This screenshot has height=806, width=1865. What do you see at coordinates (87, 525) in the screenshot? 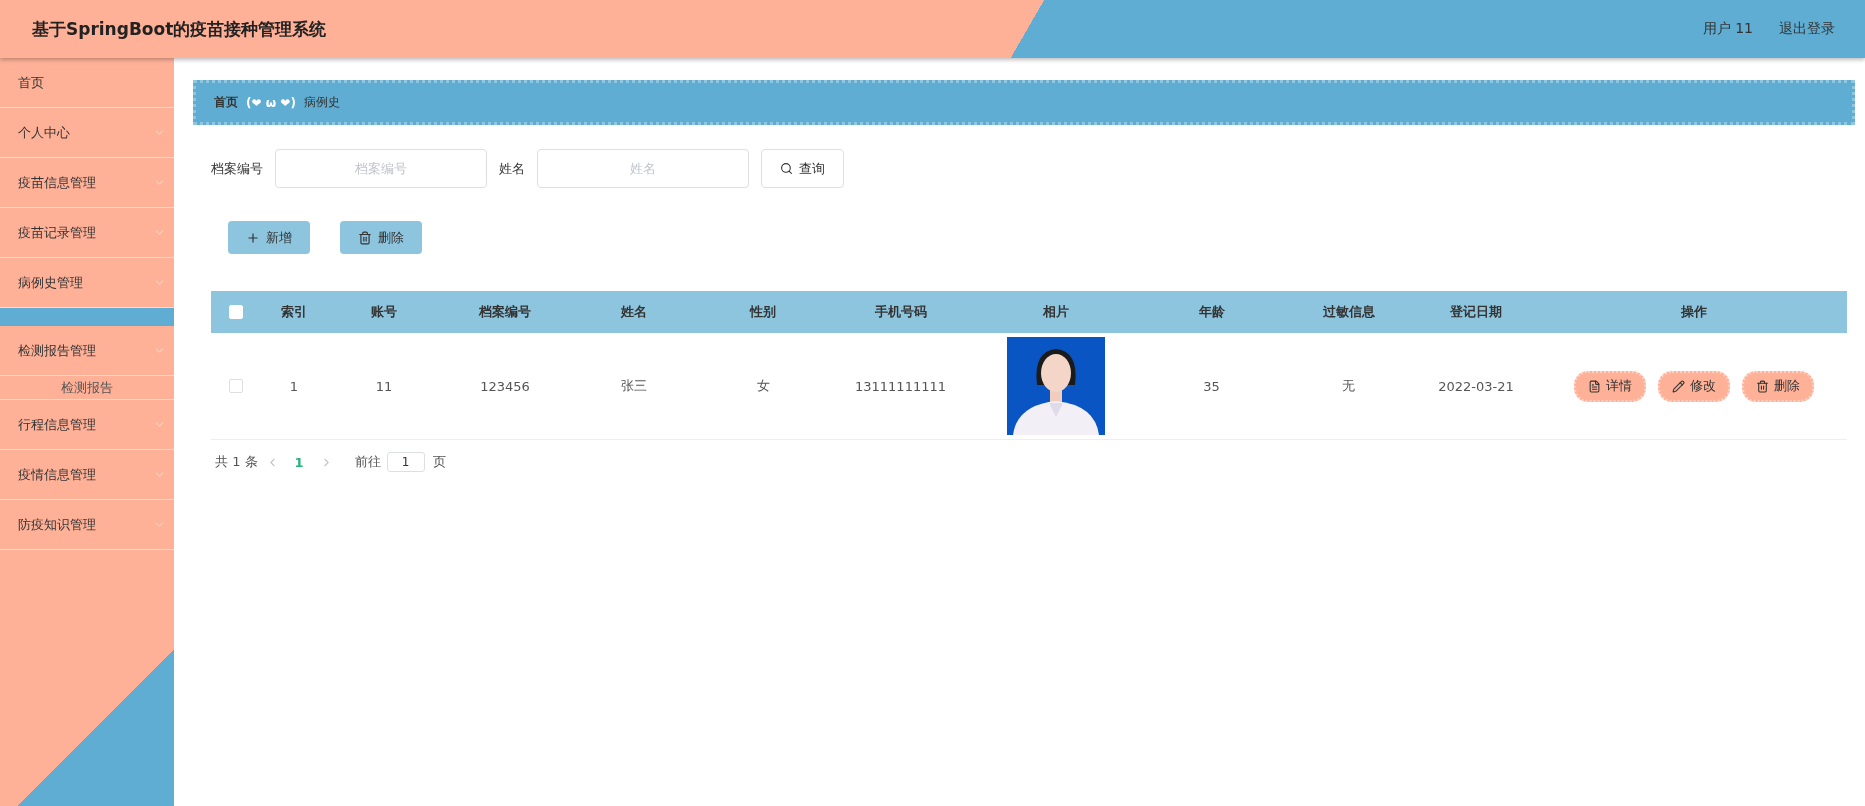
I see `menu-item: 防疫知识管理` at bounding box center [87, 525].